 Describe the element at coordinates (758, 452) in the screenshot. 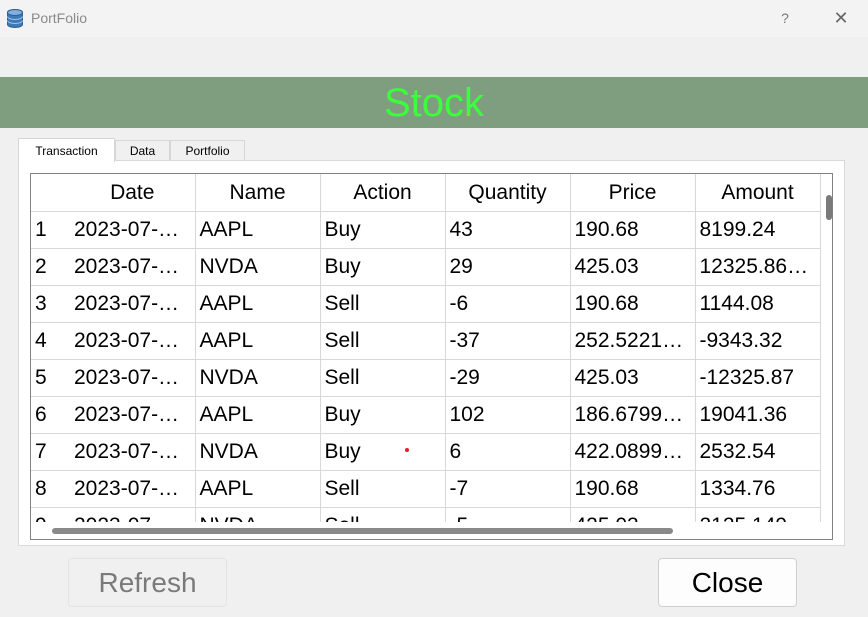

I see `cell-amount: 2532.54` at that location.